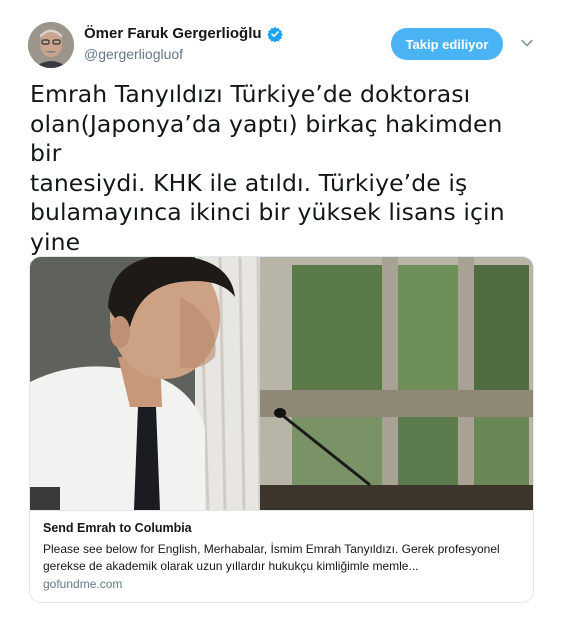  I want to click on verified-badge-icon, so click(274, 34).